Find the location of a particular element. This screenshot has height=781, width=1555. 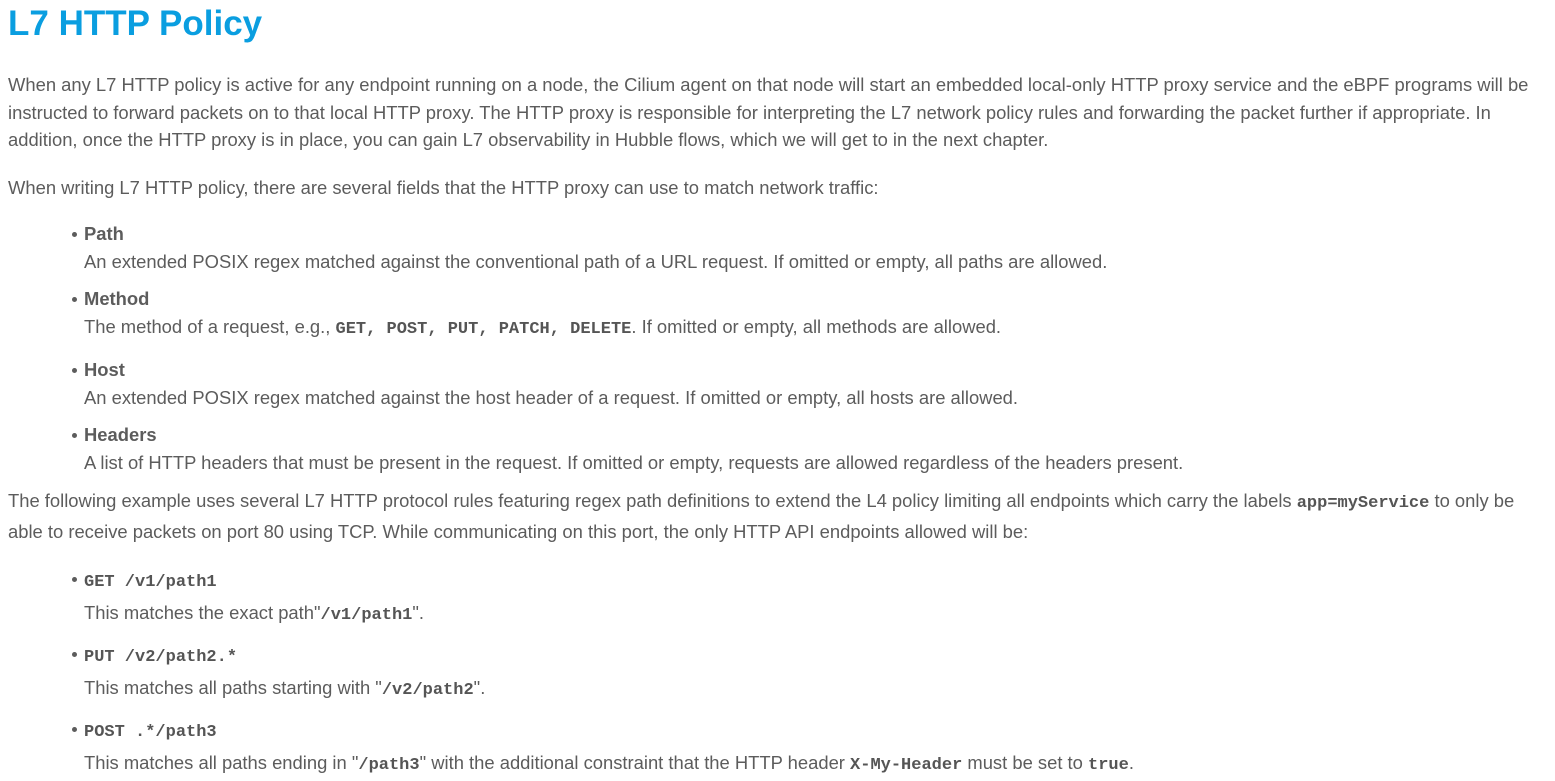

page-title: L7 HTTP Policy is located at coordinates (135, 23).